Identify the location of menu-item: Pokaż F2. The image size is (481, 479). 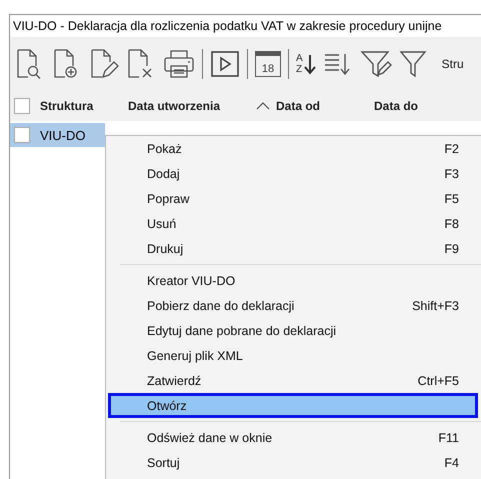
(294, 148).